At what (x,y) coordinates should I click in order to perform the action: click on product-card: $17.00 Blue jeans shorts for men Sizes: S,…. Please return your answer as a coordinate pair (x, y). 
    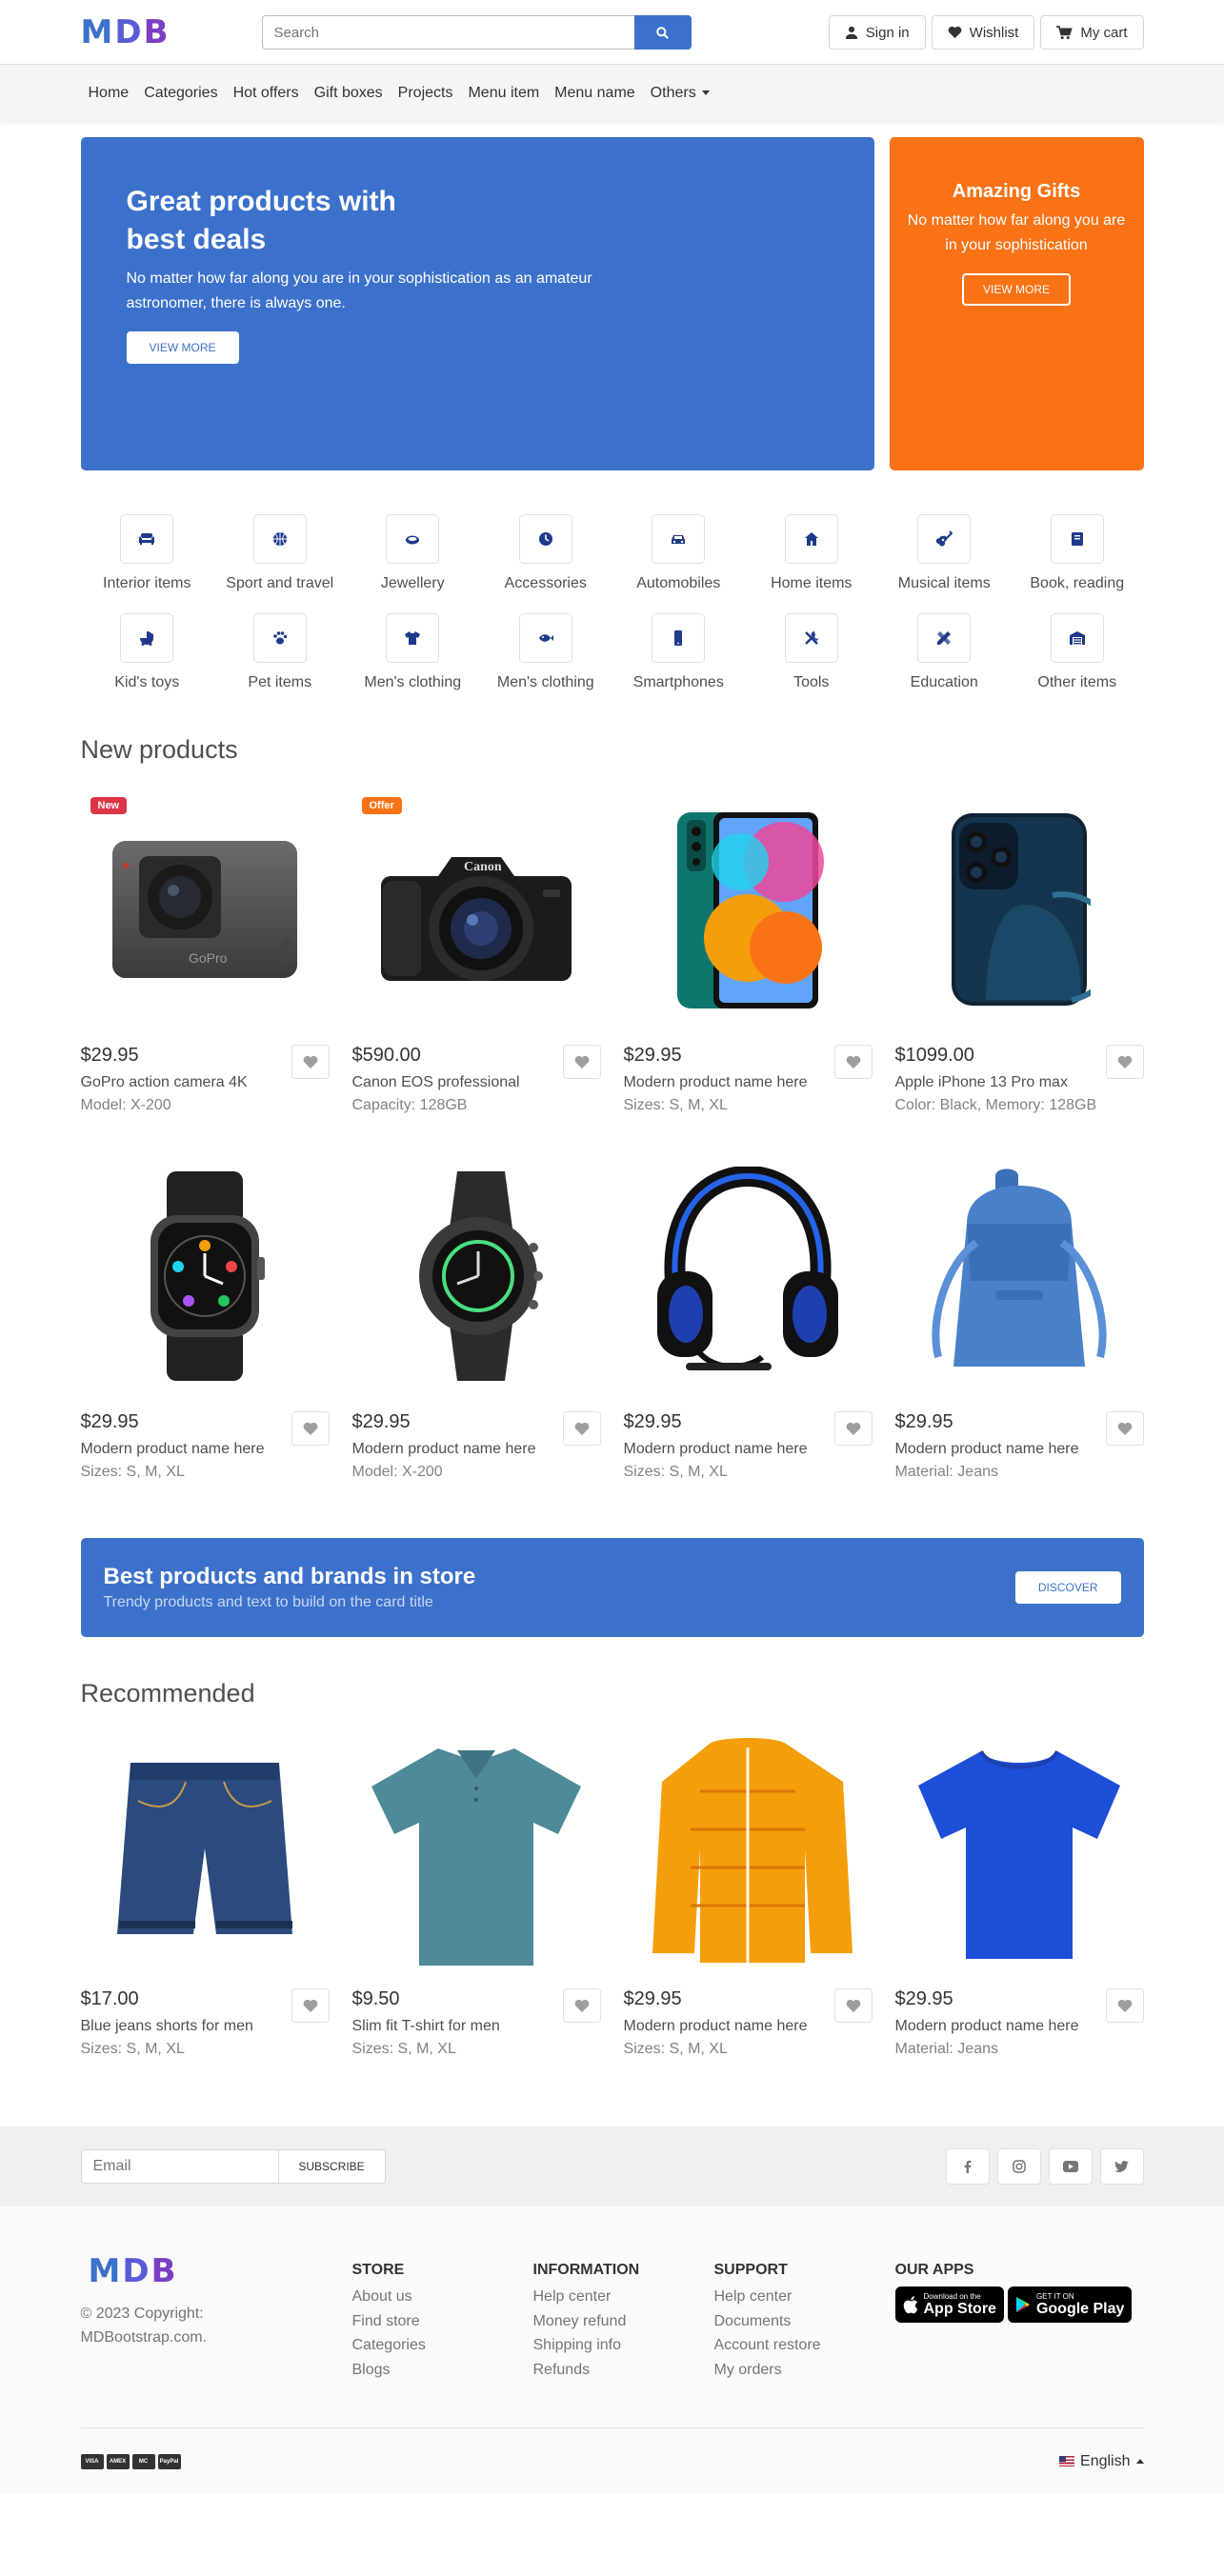
    Looking at the image, I should click on (205, 1894).